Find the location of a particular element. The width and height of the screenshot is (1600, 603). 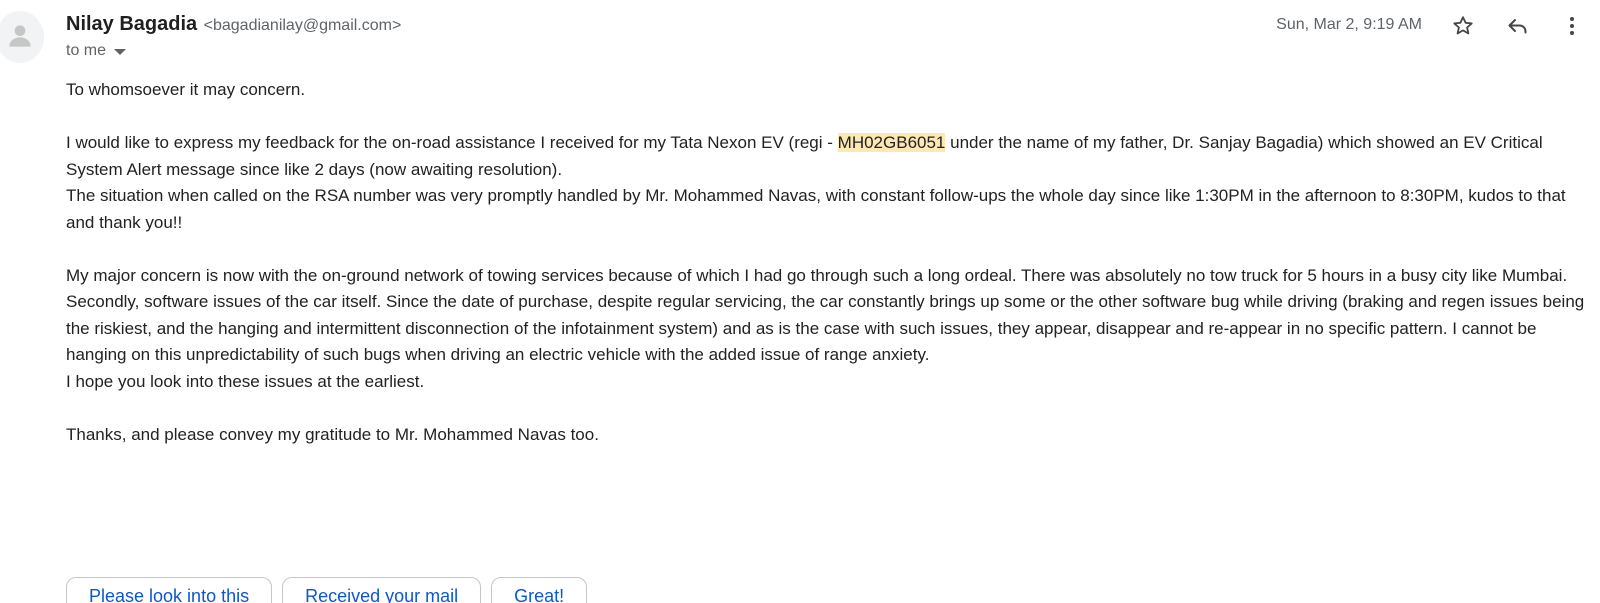

sender-avatar is located at coordinates (22, 37).